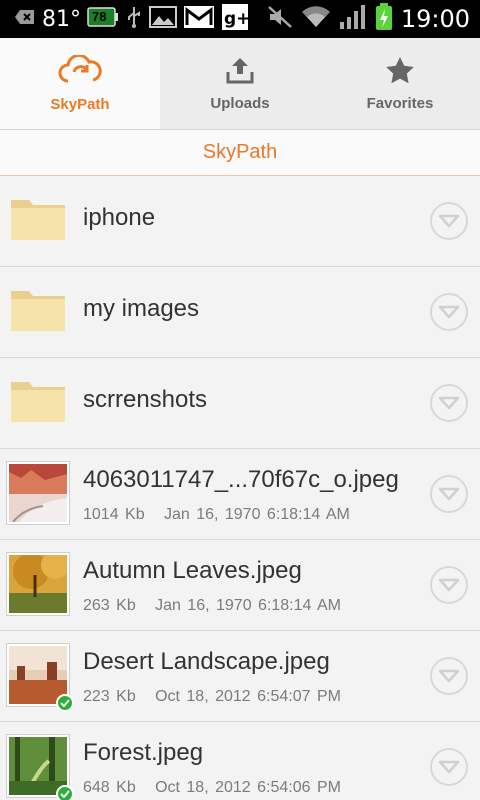  What do you see at coordinates (316, 19) in the screenshot?
I see `wifi-icon` at bounding box center [316, 19].